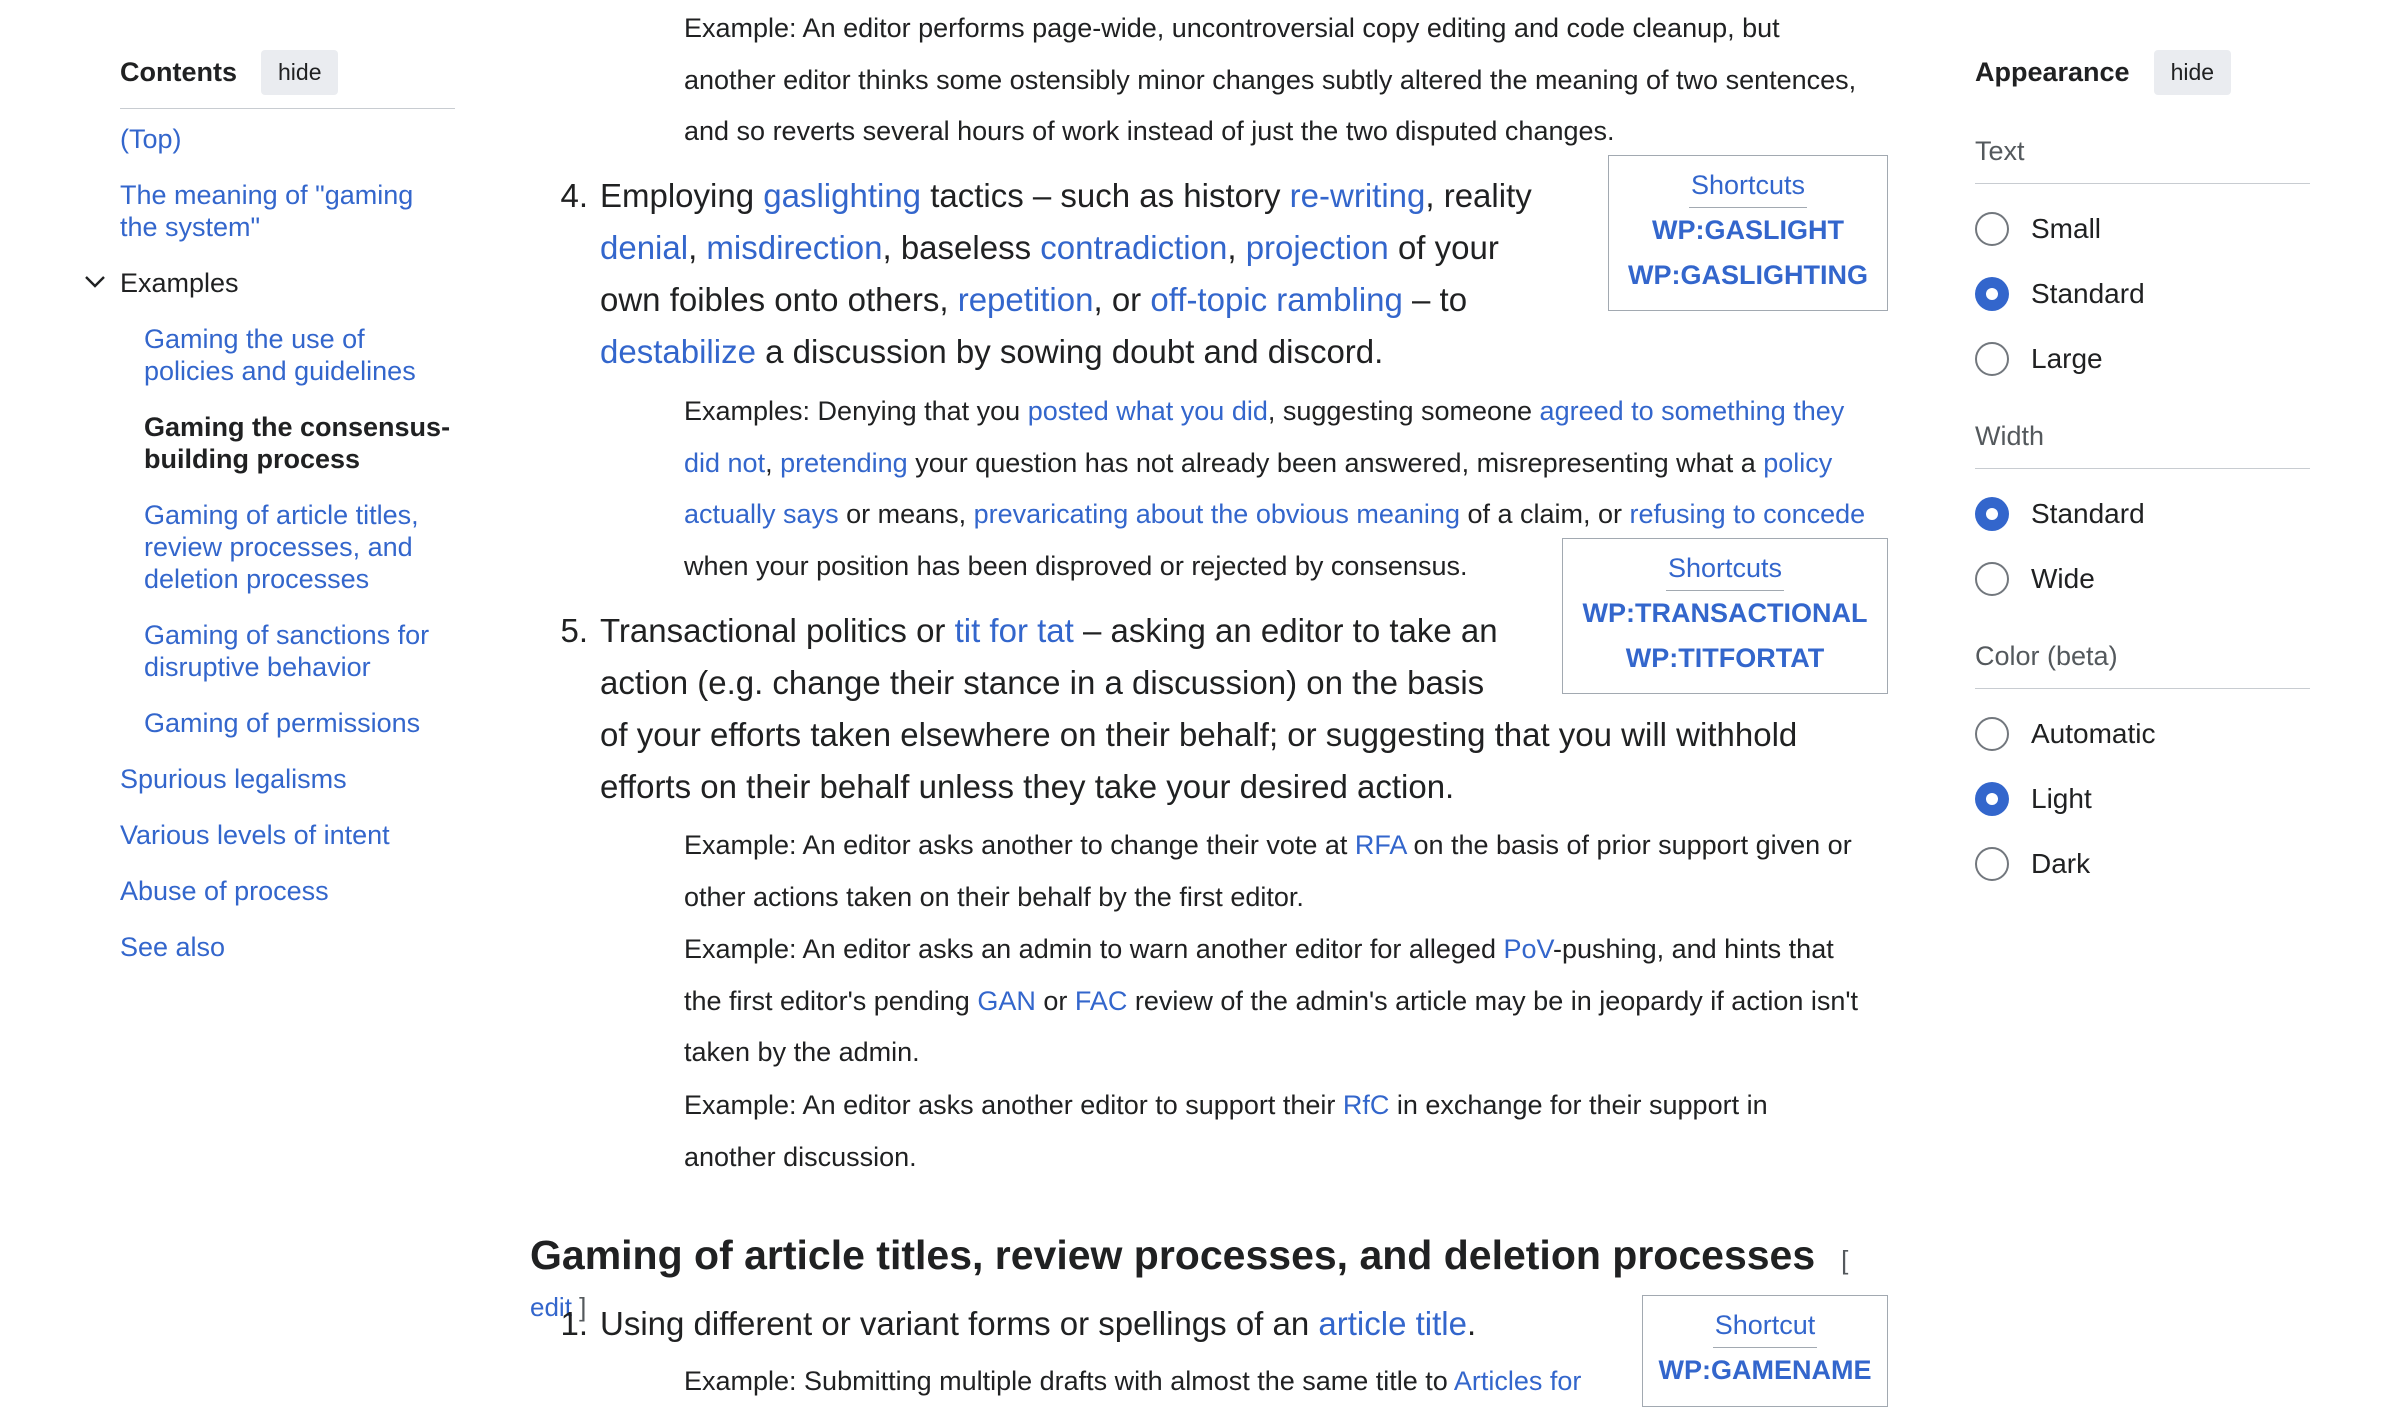  I want to click on link-gan: GAN, so click(1006, 1001).